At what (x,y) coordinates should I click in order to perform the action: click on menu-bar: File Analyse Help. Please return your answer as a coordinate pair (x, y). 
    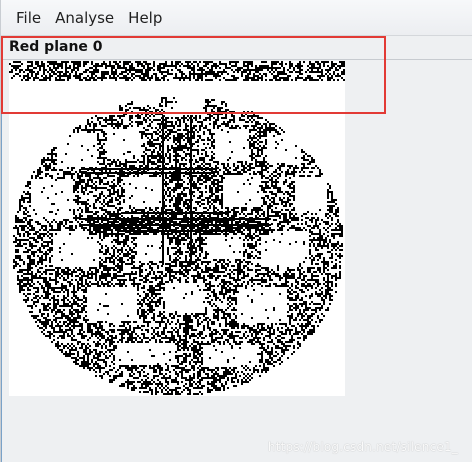
    Looking at the image, I should click on (236, 18).